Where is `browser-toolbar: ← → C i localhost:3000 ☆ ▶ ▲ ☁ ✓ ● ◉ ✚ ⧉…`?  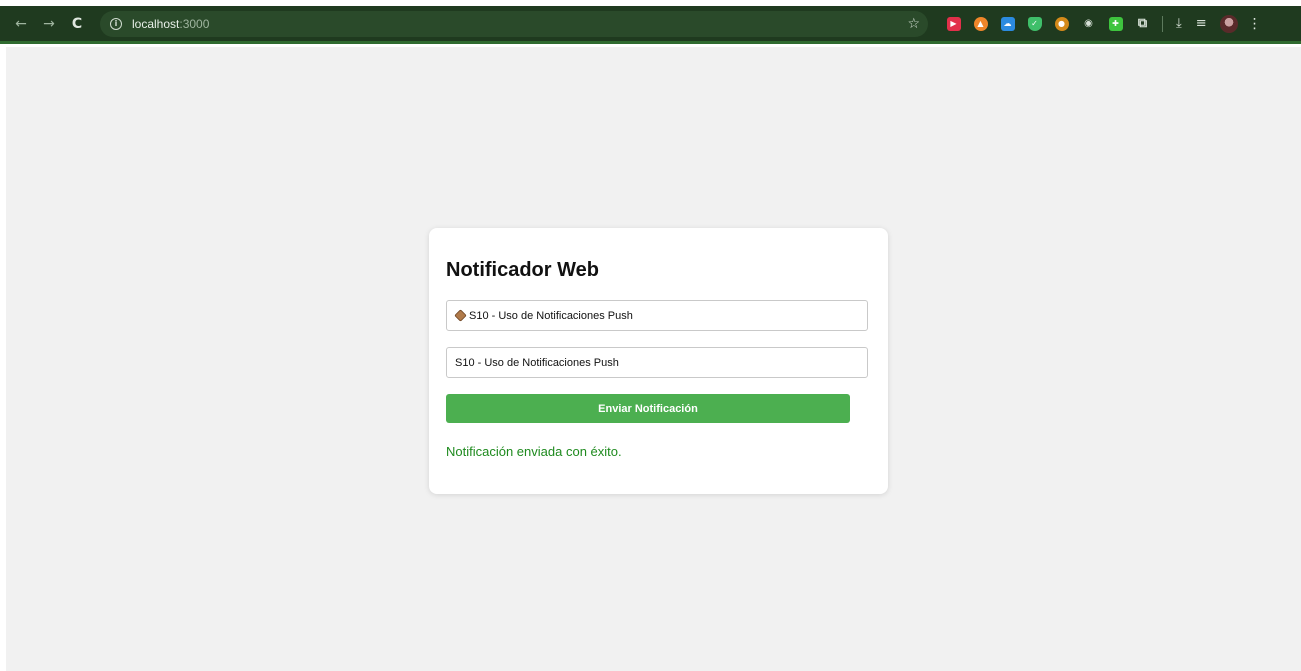 browser-toolbar: ← → C i localhost:3000 ☆ ▶ ▲ ☁ ✓ ● ◉ ✚ ⧉… is located at coordinates (650, 25).